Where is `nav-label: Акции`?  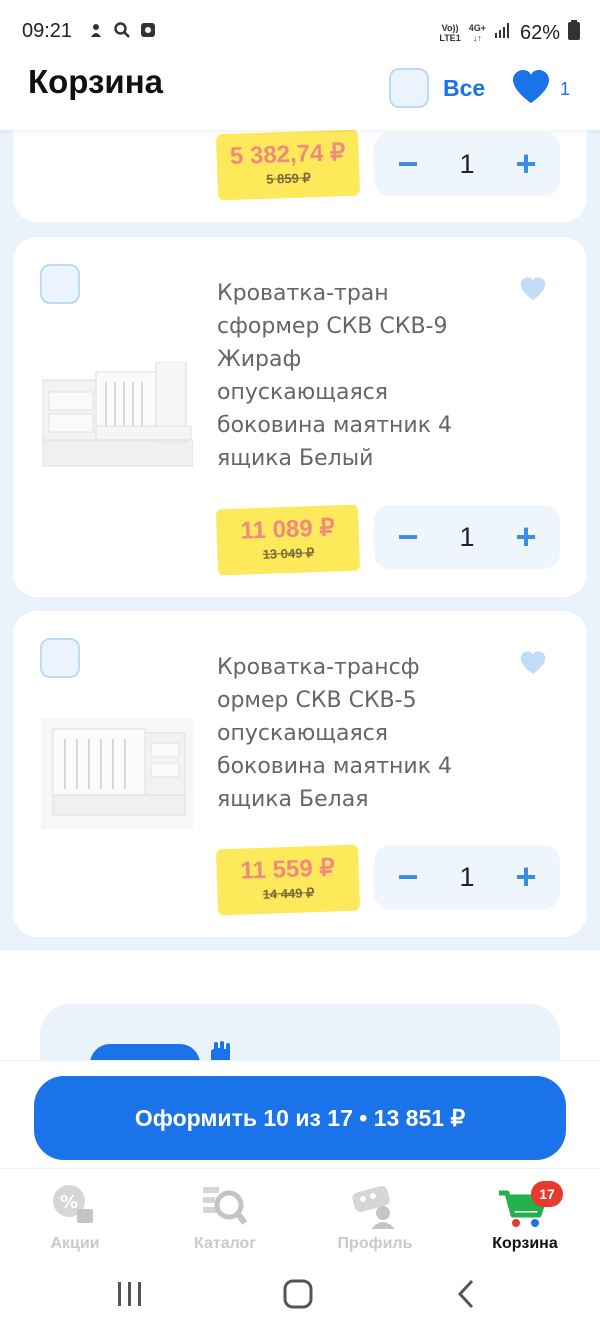 nav-label: Акции is located at coordinates (75, 1243).